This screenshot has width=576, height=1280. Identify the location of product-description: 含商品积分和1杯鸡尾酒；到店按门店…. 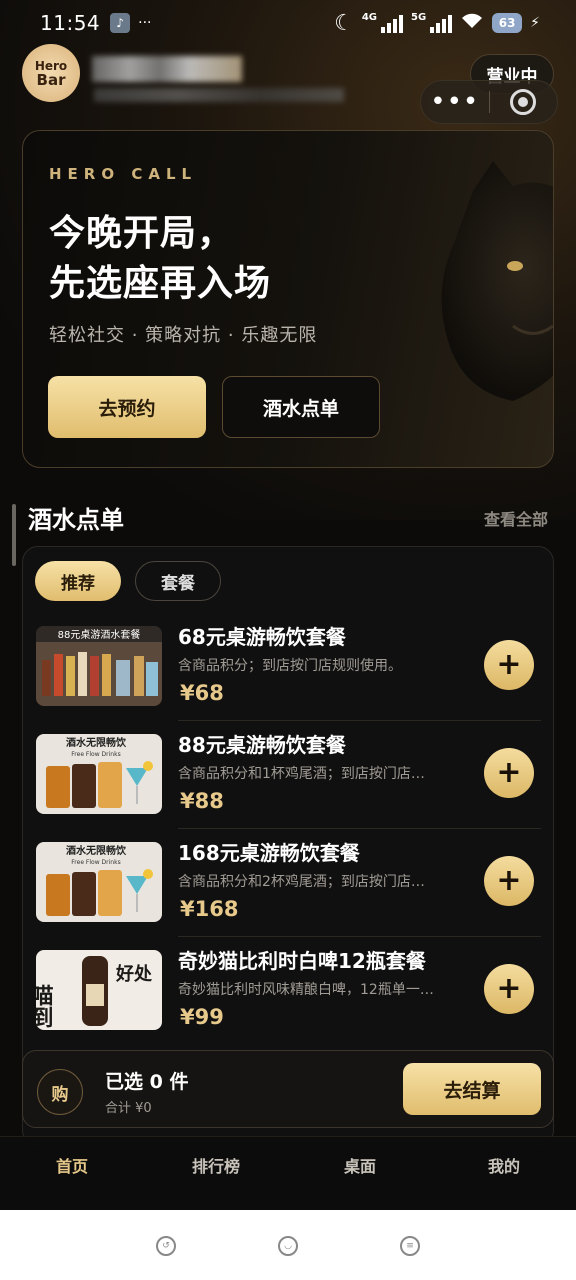
(301, 774).